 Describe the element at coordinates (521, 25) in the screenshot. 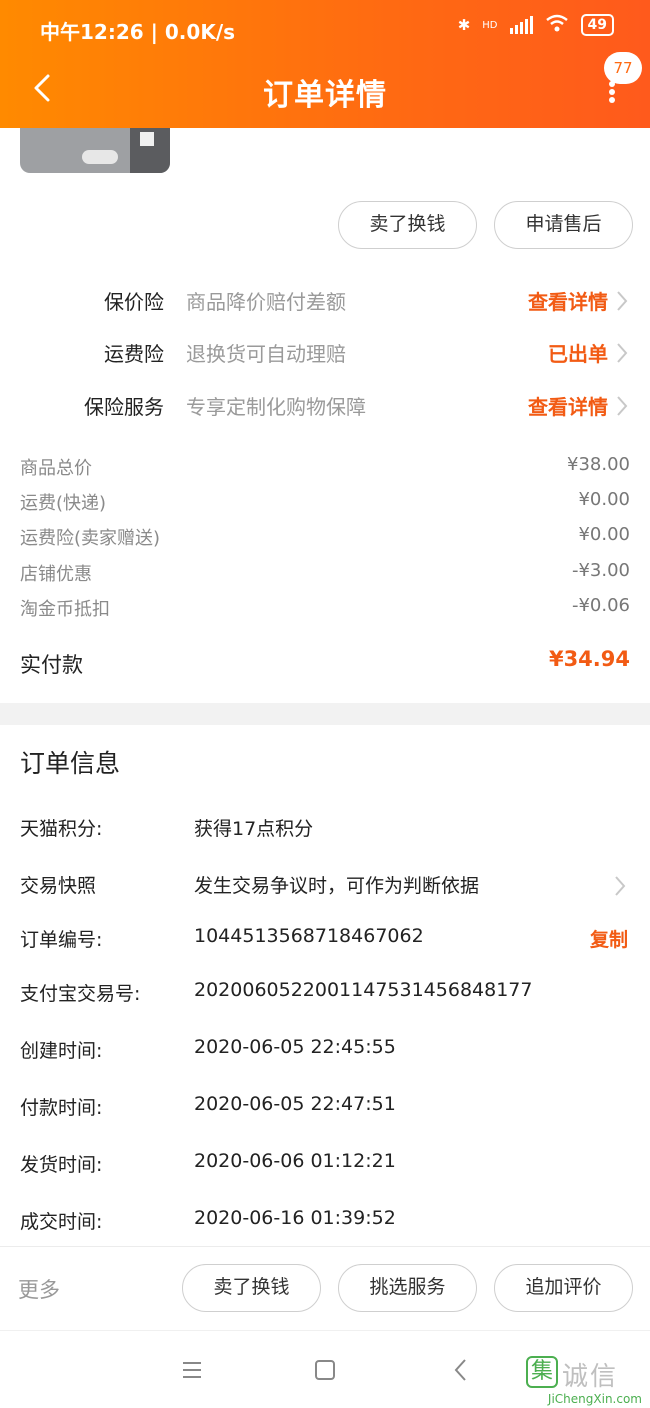

I see `signal-icon` at that location.